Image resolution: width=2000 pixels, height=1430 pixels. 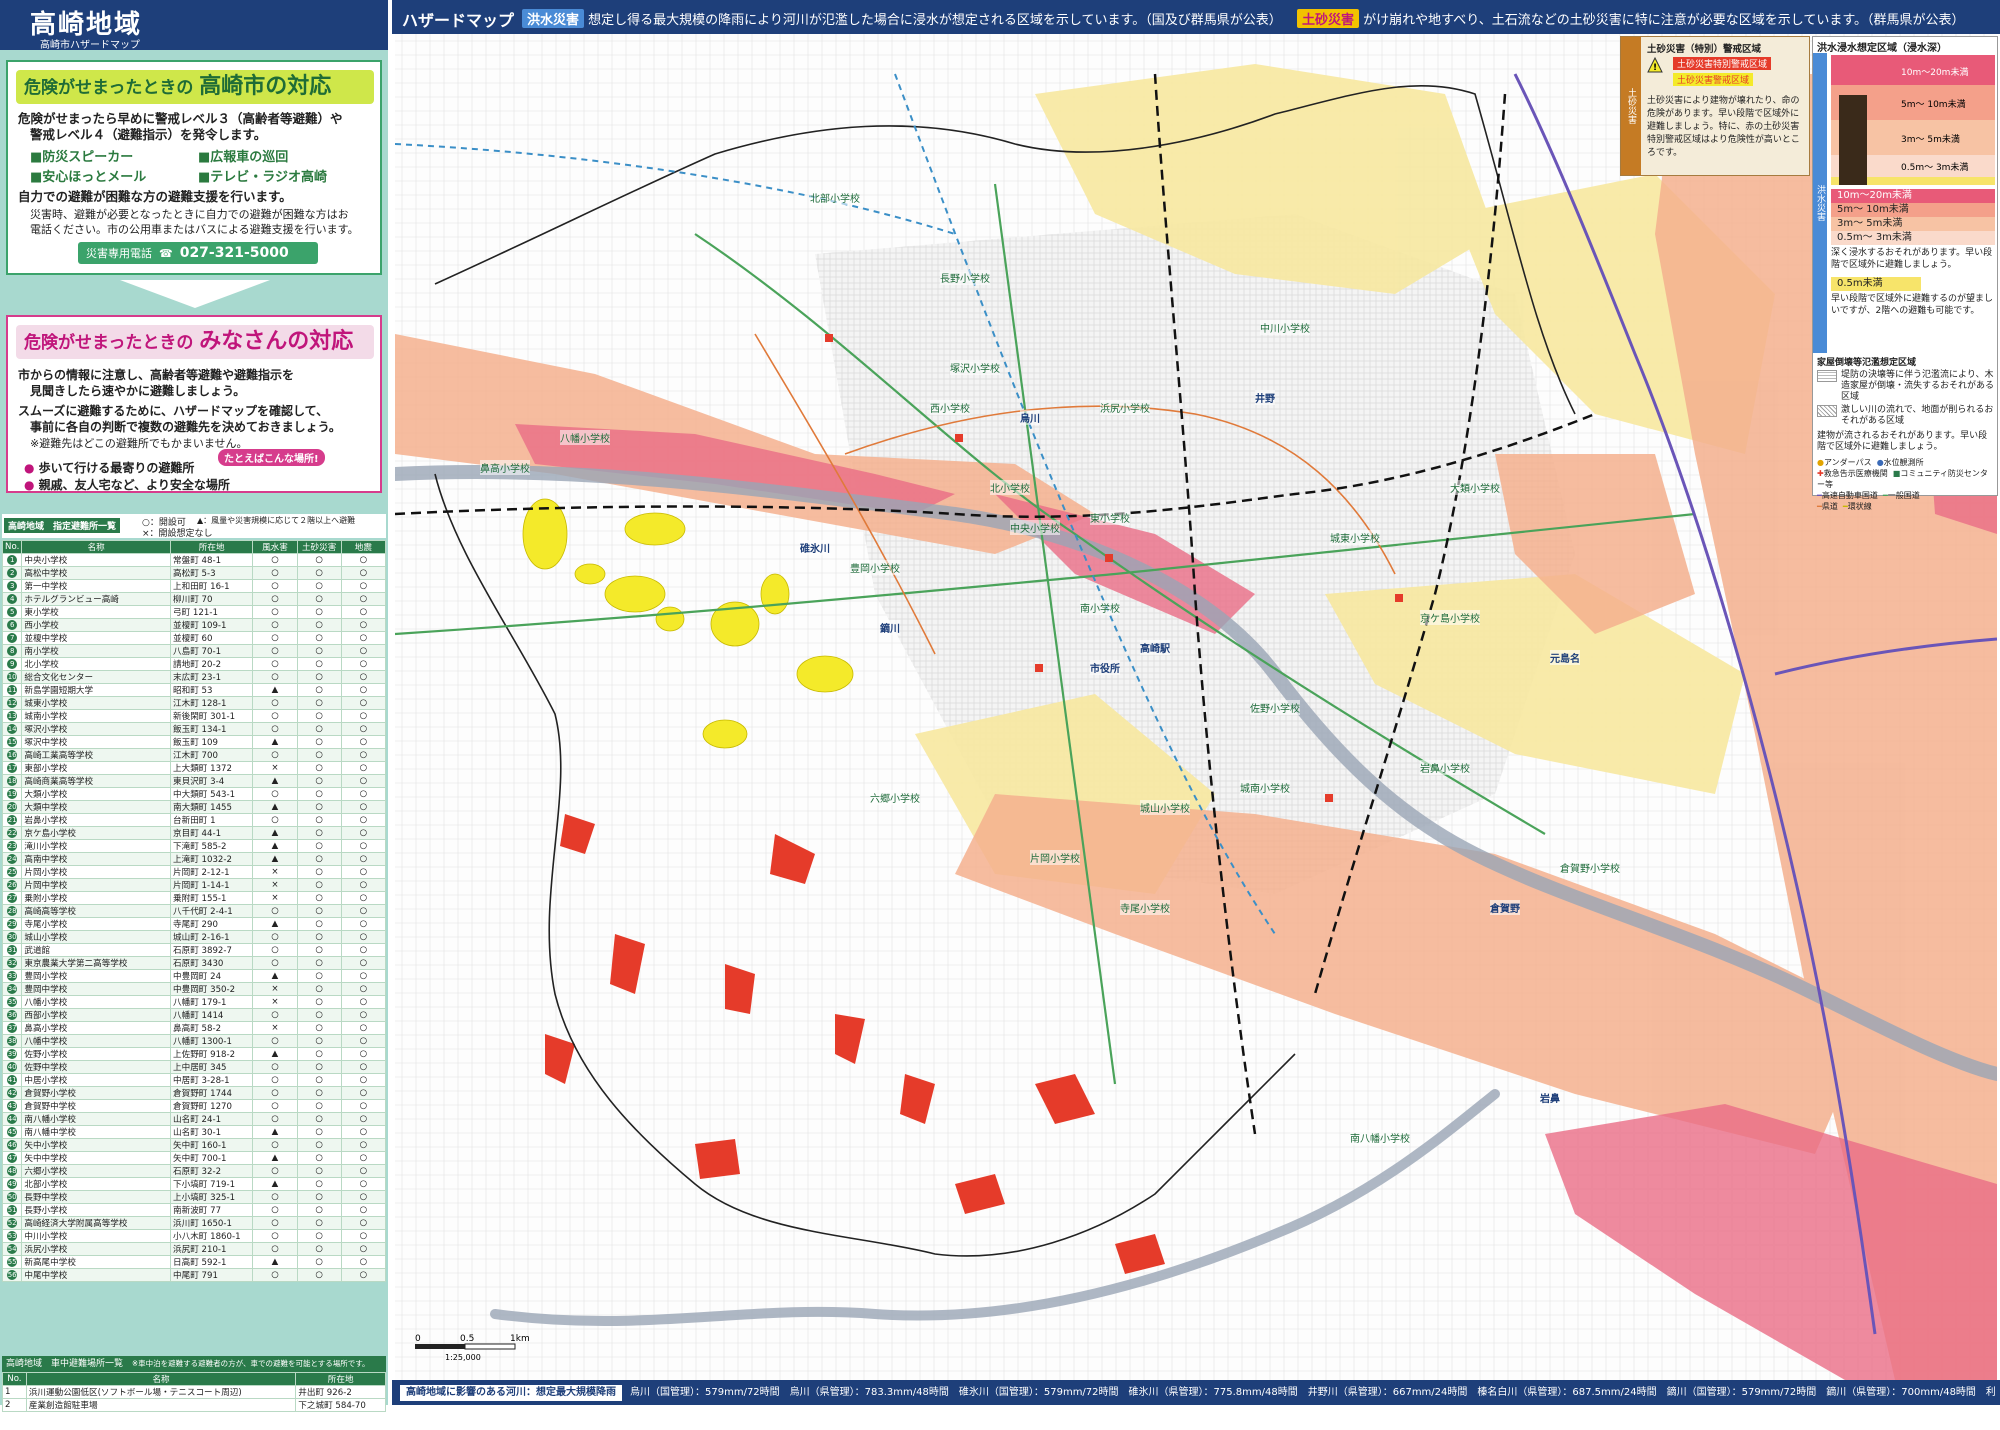 What do you see at coordinates (194, 820) in the screenshot?
I see `table-row: 21 岩鼻小学校 台新田町 1 ○ ○ ○` at bounding box center [194, 820].